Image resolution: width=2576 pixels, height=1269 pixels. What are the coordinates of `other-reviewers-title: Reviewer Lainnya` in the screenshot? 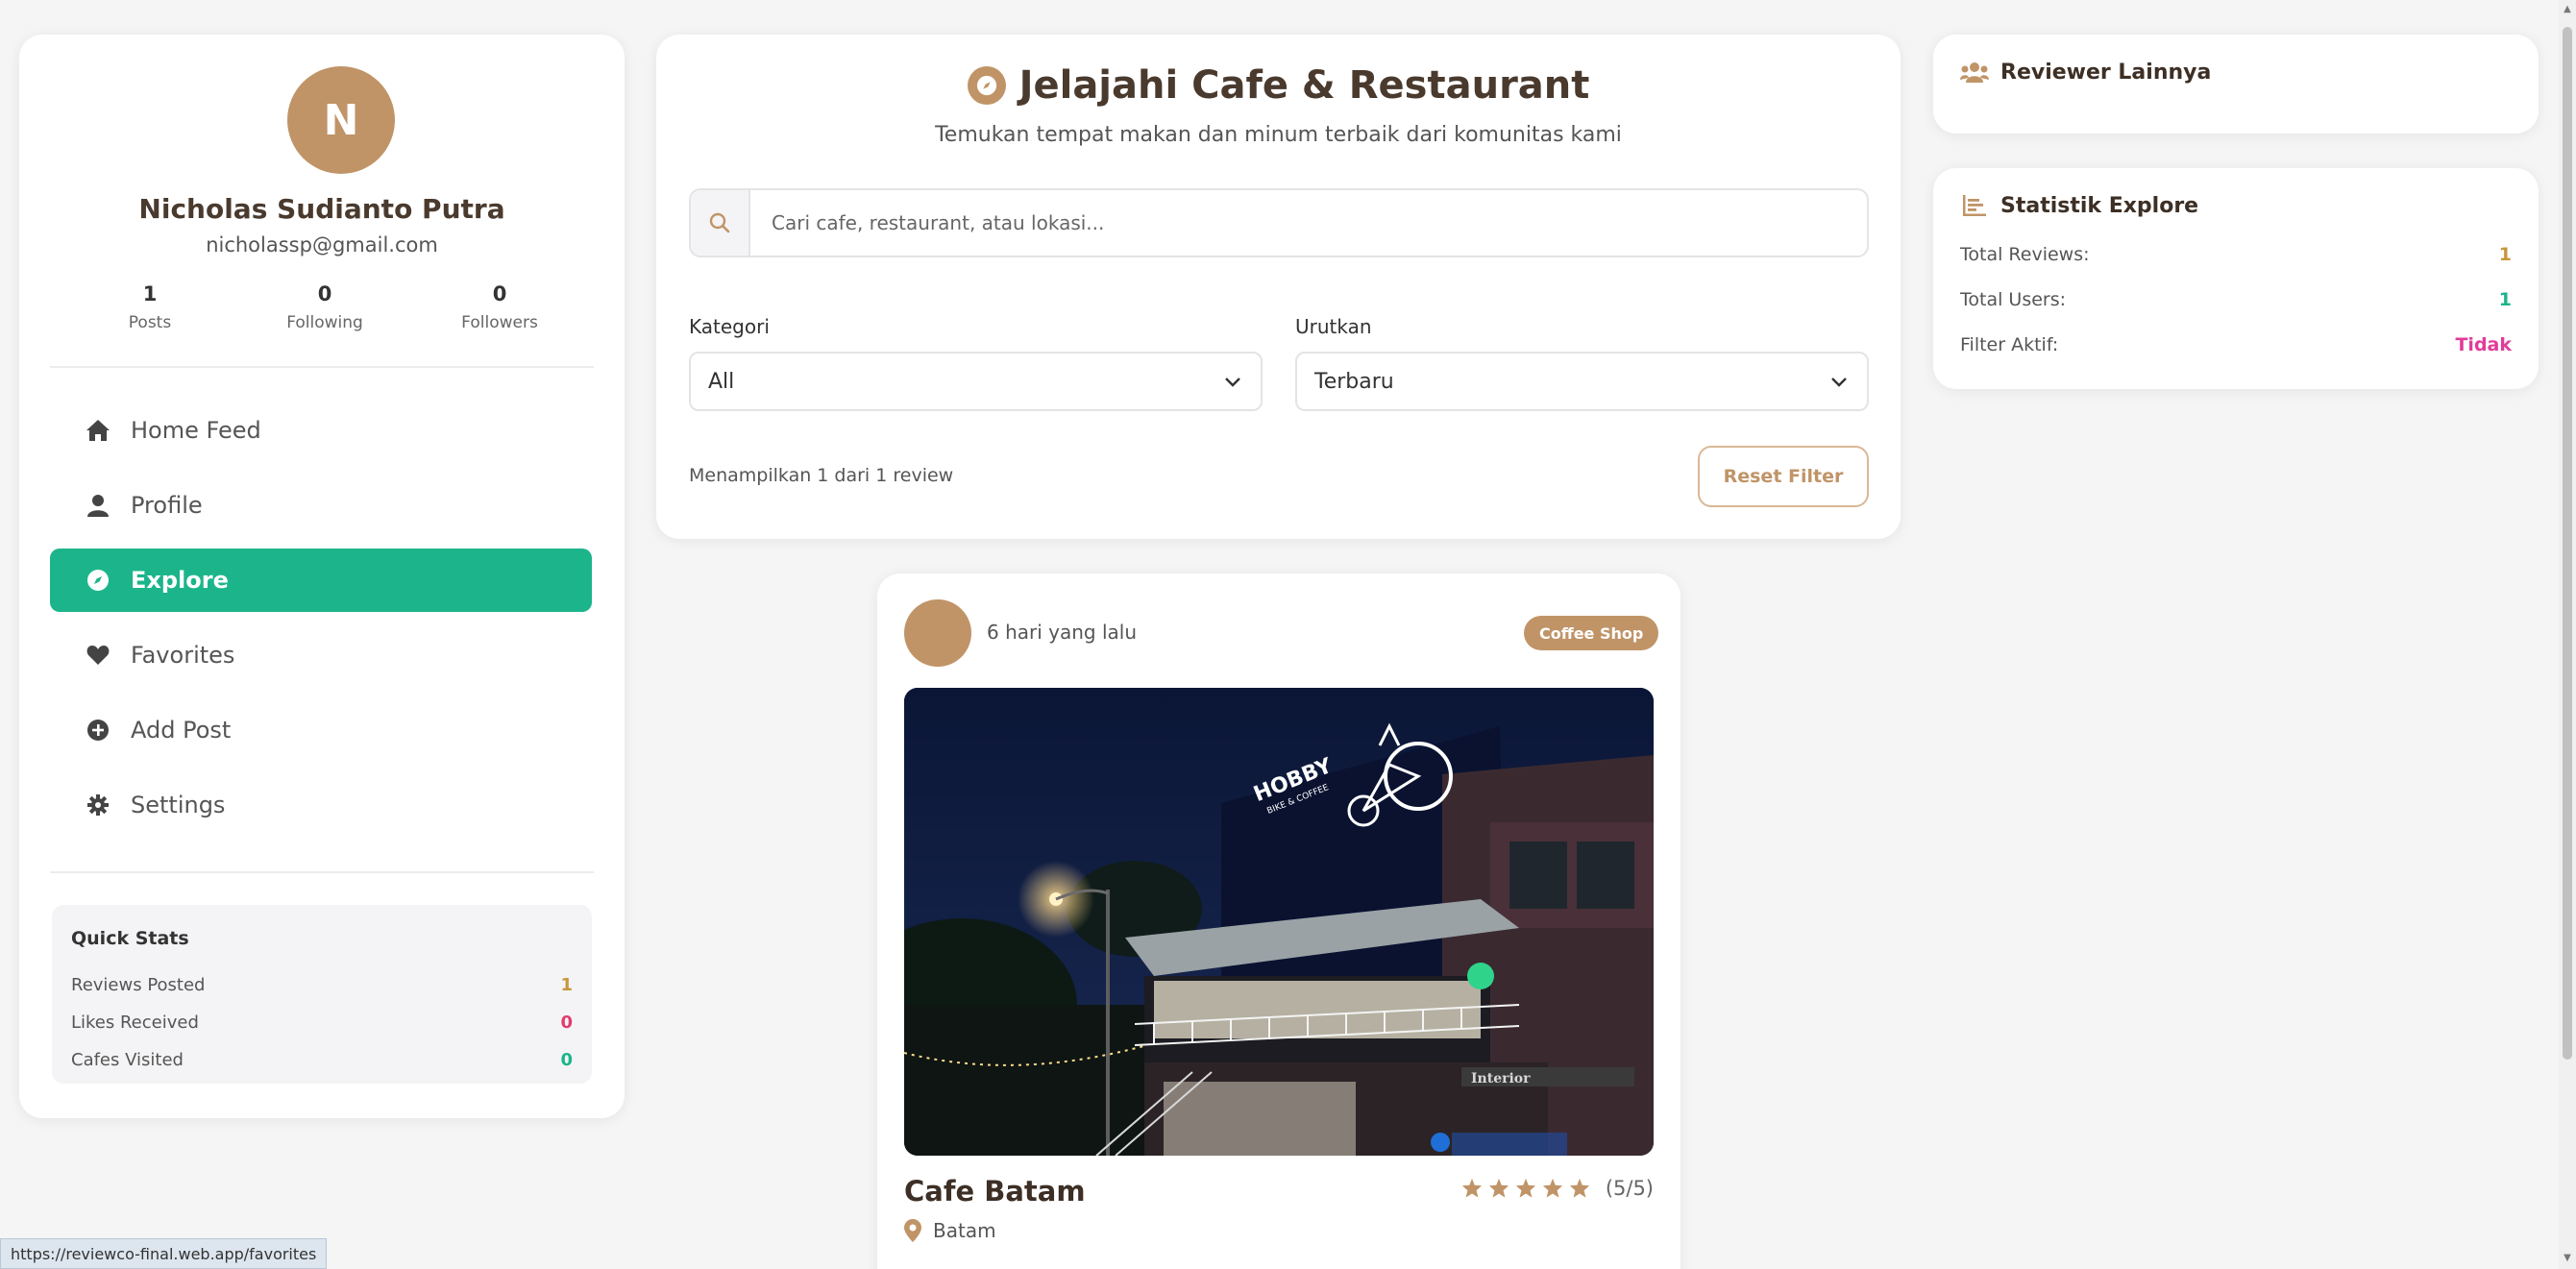 It's located at (2085, 72).